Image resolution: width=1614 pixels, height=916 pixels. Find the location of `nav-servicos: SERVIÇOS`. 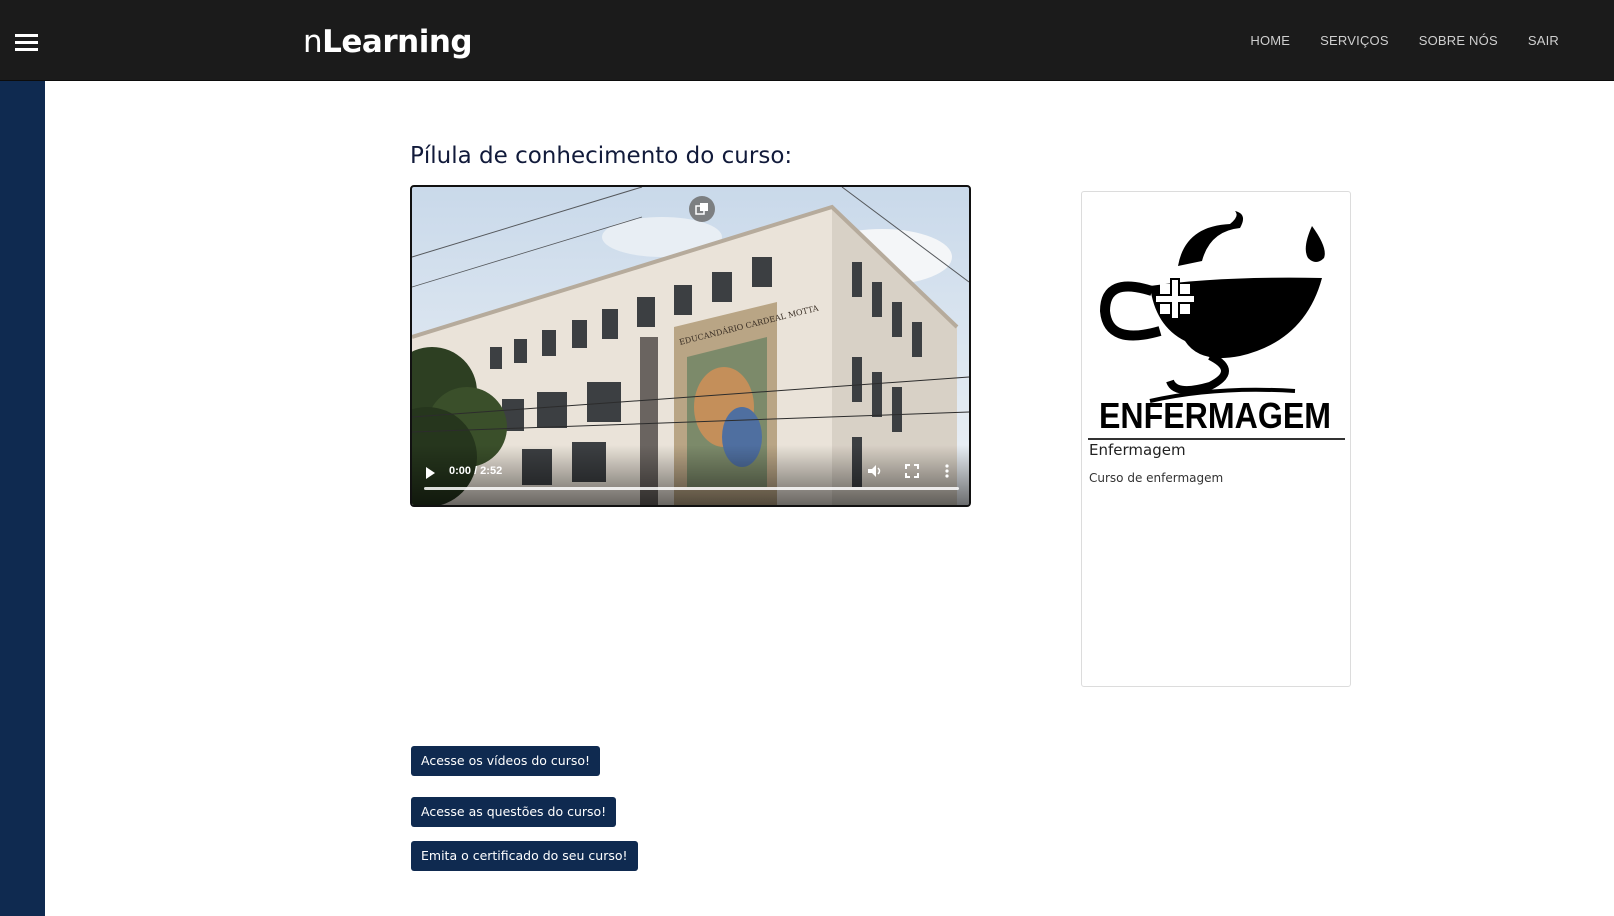

nav-servicos: SERVIÇOS is located at coordinates (1354, 40).